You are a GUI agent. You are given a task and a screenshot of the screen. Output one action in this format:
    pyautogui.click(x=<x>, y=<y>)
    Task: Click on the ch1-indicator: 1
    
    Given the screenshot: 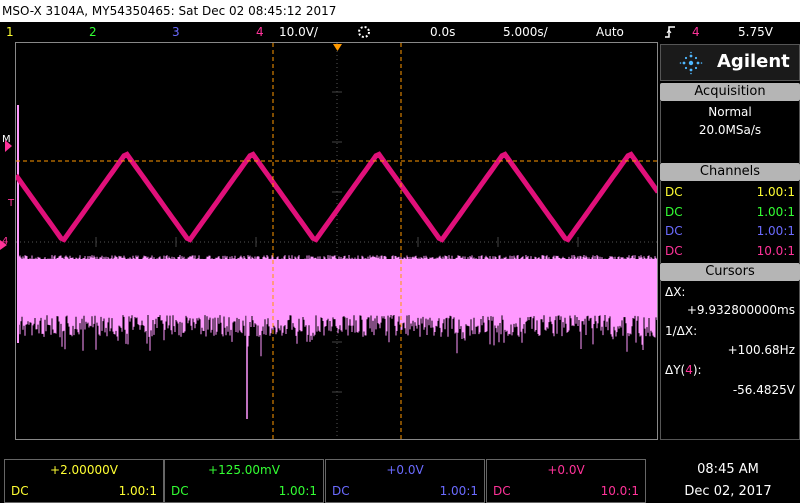 What is the action you would take?
    pyautogui.click(x=10, y=32)
    